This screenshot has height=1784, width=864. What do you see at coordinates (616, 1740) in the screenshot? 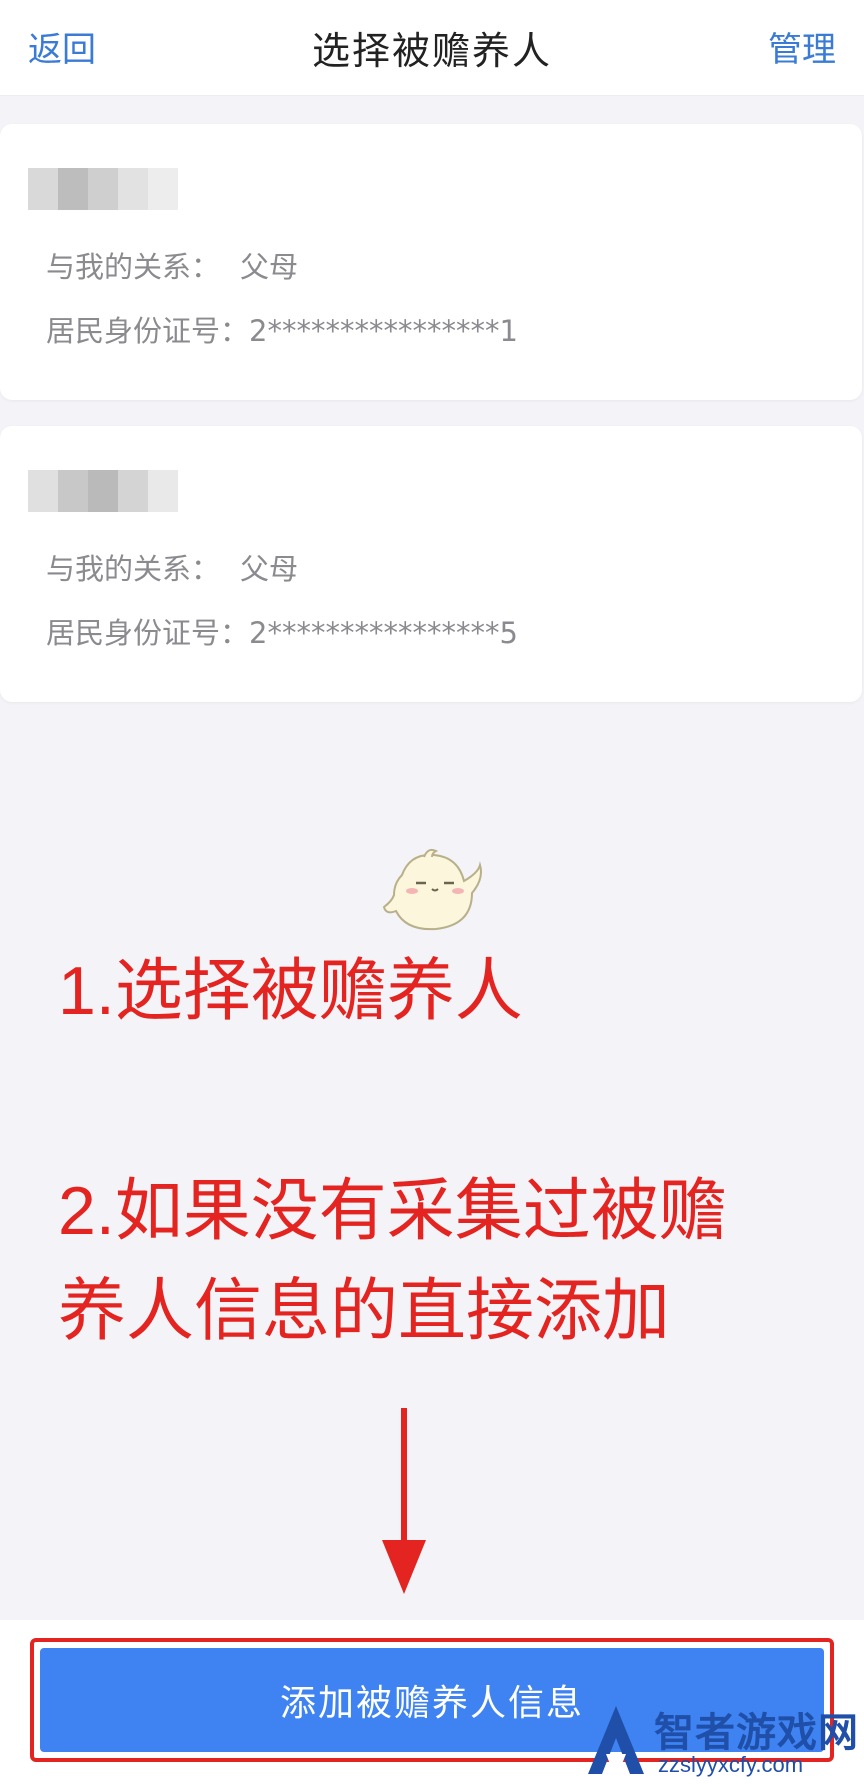
I see `watermark-logo-icon` at bounding box center [616, 1740].